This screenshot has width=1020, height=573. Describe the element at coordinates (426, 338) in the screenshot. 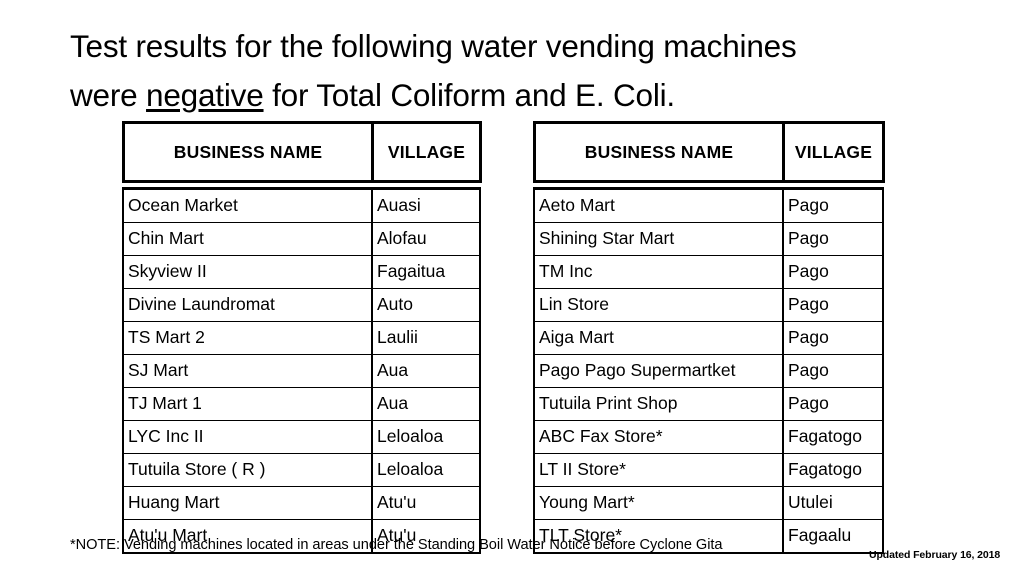

I see `cell-village: Laulii` at that location.